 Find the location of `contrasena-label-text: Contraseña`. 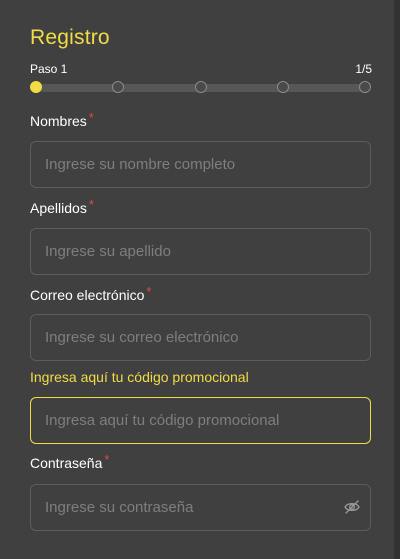

contrasena-label-text: Contraseña is located at coordinates (66, 463).